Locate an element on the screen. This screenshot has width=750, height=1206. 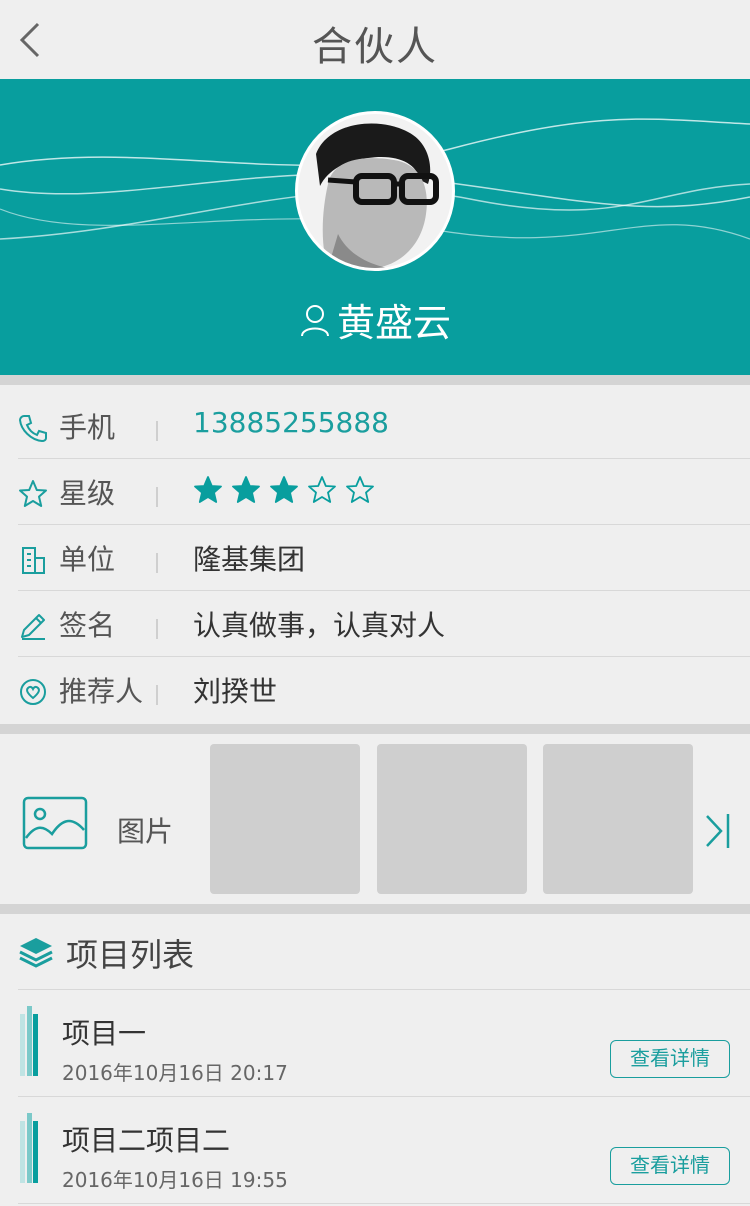
top-bar: 合伙人 is located at coordinates (375, 39).